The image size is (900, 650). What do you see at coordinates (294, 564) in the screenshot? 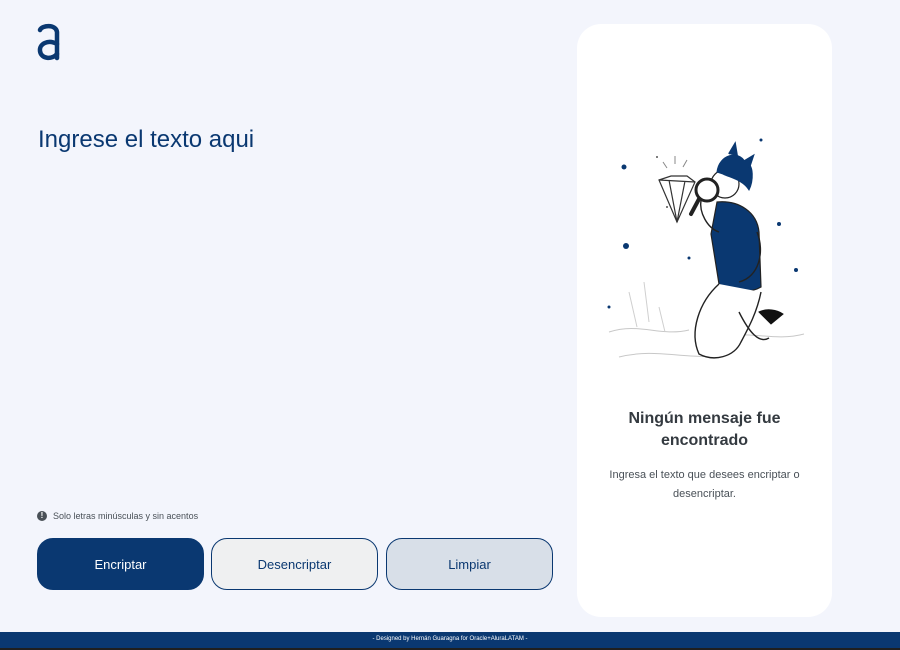
I see `decrypt-button: Desencriptar` at bounding box center [294, 564].